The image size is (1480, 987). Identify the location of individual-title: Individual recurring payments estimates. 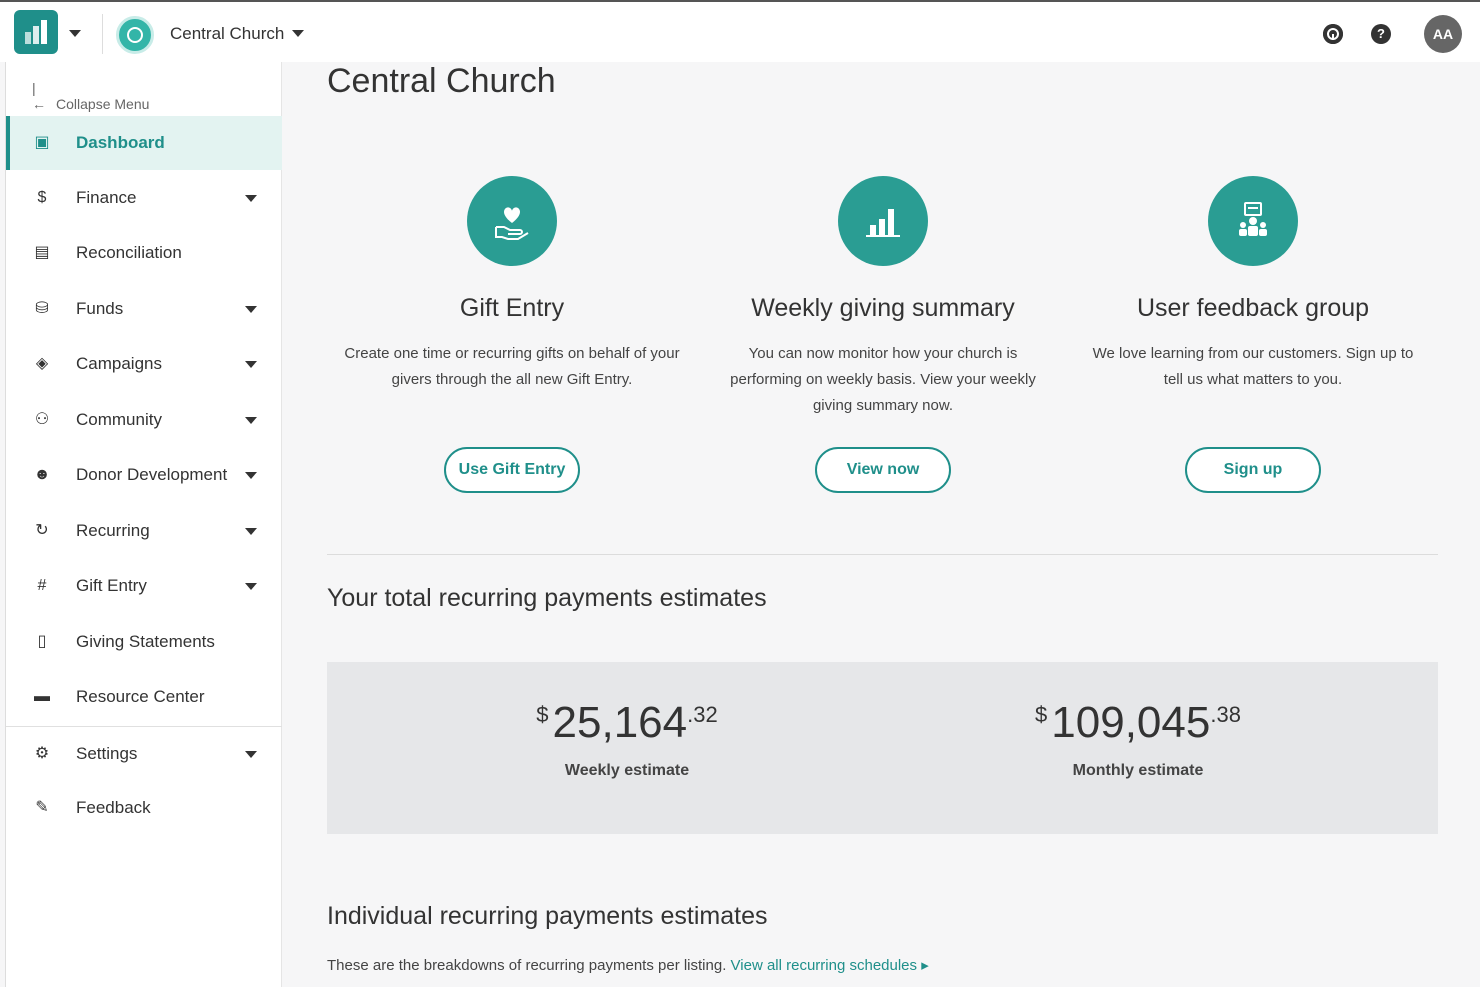
(547, 916).